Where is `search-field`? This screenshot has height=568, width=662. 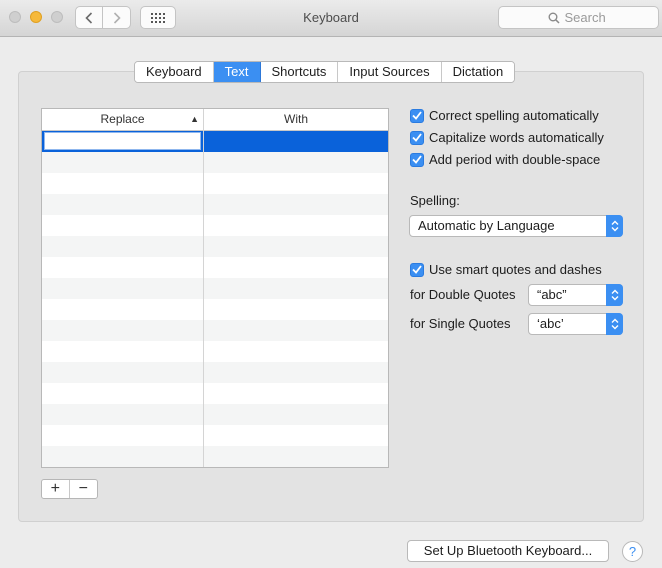 search-field is located at coordinates (578, 17).